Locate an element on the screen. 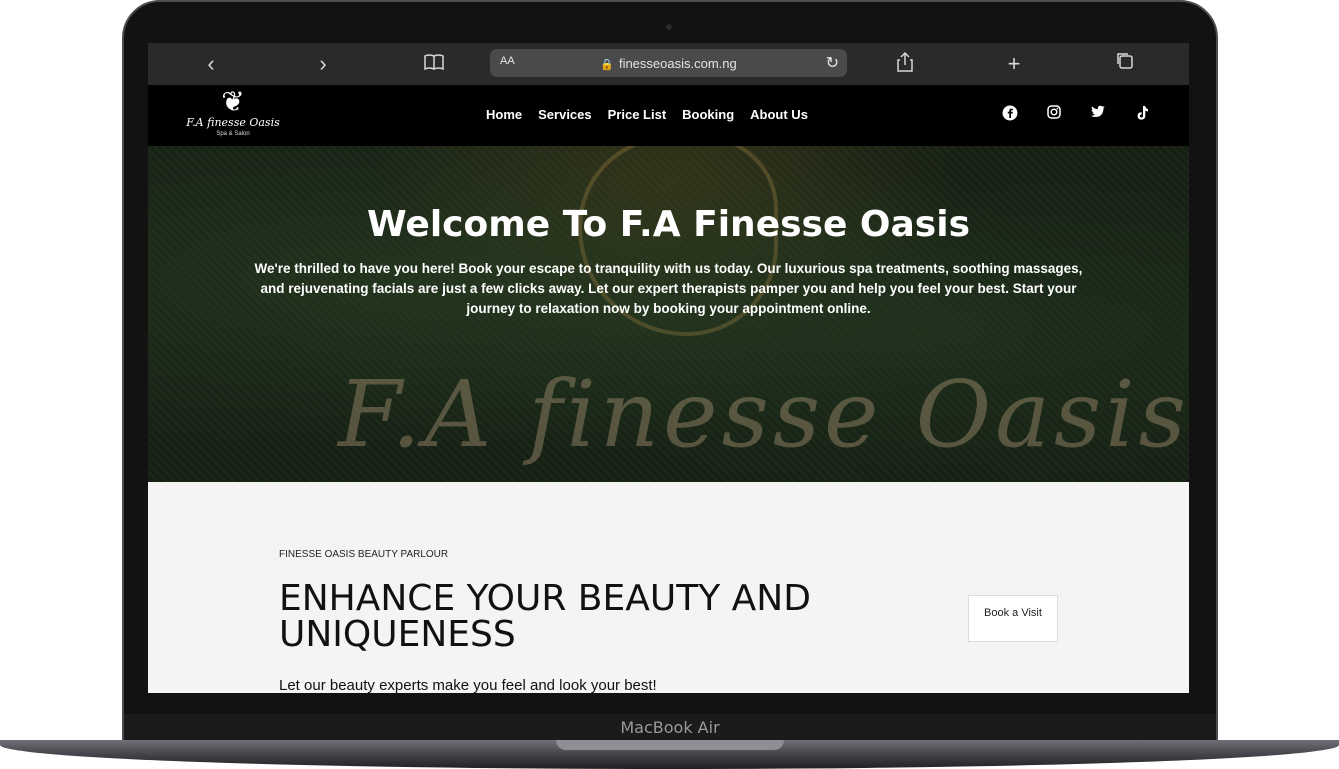 This screenshot has height=769, width=1339. browser-toolbar: ‹ › AA 🔒 finesseoasis.com.ng ↻ + is located at coordinates (668, 64).